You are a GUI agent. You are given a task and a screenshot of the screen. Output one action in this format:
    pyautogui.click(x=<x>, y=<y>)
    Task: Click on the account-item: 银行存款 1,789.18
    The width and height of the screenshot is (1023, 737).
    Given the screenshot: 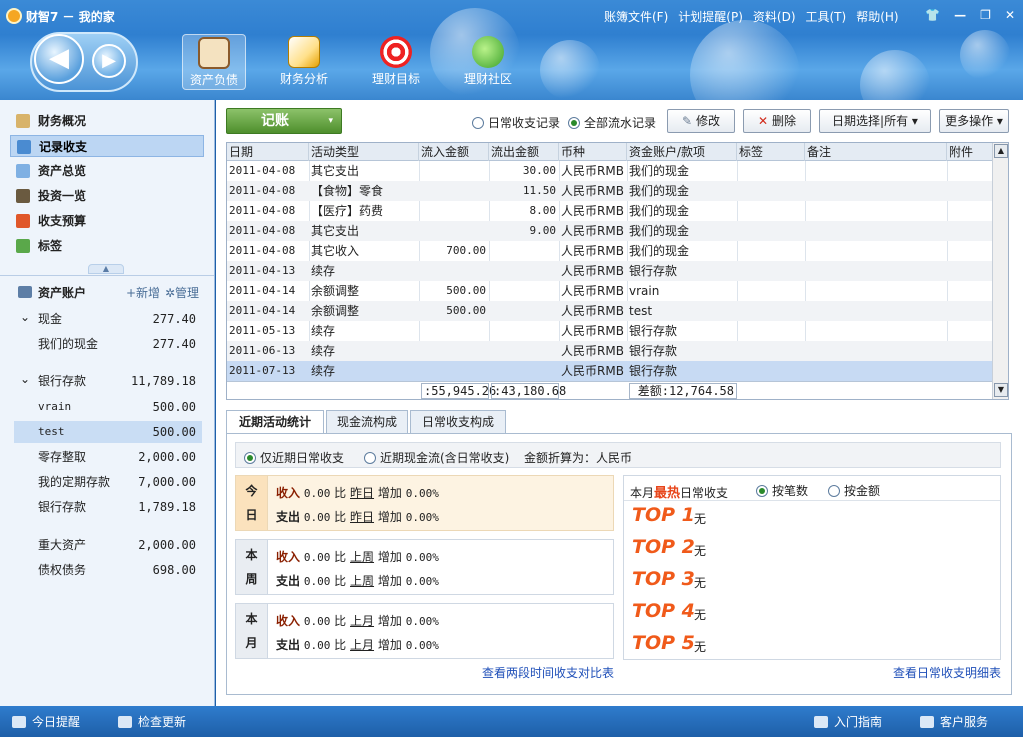 What is the action you would take?
    pyautogui.click(x=108, y=507)
    